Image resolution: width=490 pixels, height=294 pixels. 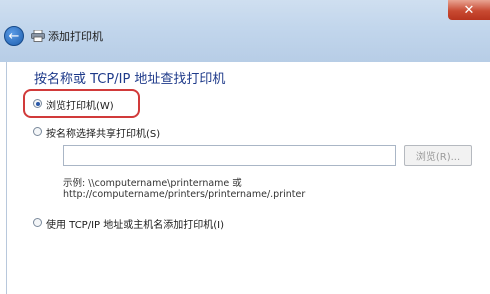 What do you see at coordinates (38, 36) in the screenshot?
I see `printer-icon` at bounding box center [38, 36].